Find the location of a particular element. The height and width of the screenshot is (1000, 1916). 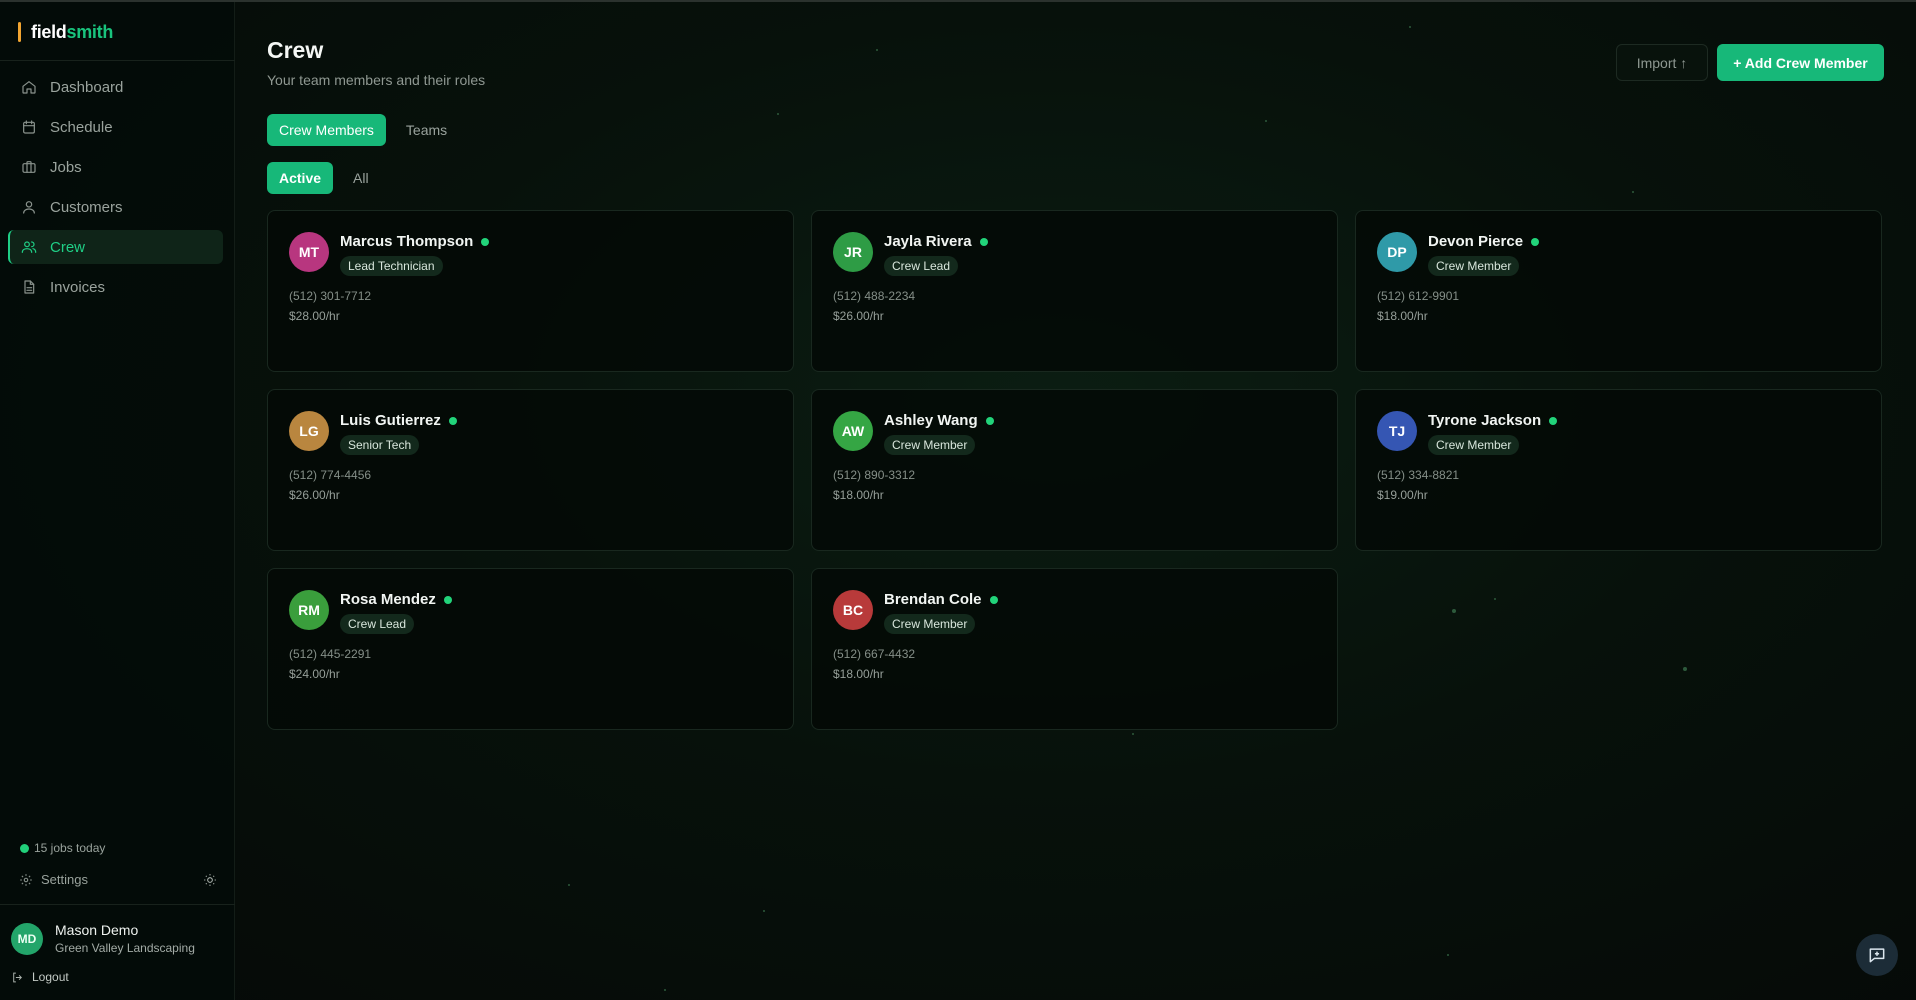

home-icon is located at coordinates (29, 87).